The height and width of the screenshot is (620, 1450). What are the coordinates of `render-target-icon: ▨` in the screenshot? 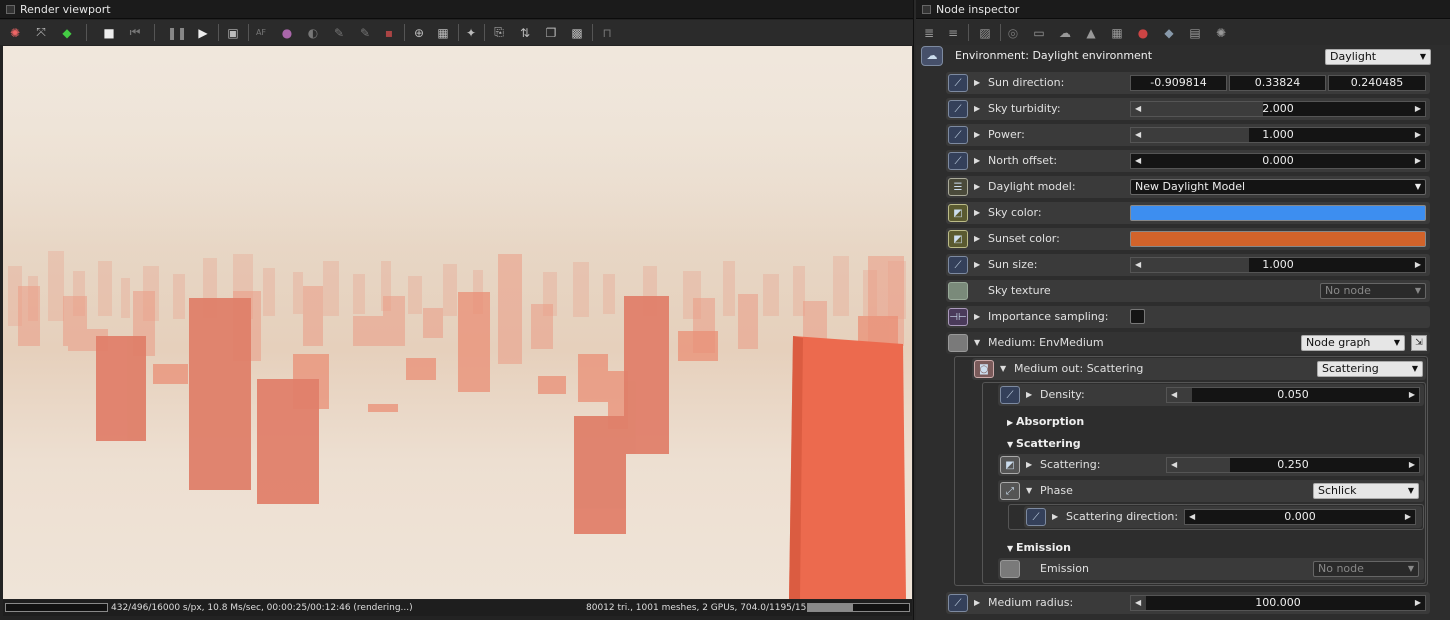 It's located at (985, 32).